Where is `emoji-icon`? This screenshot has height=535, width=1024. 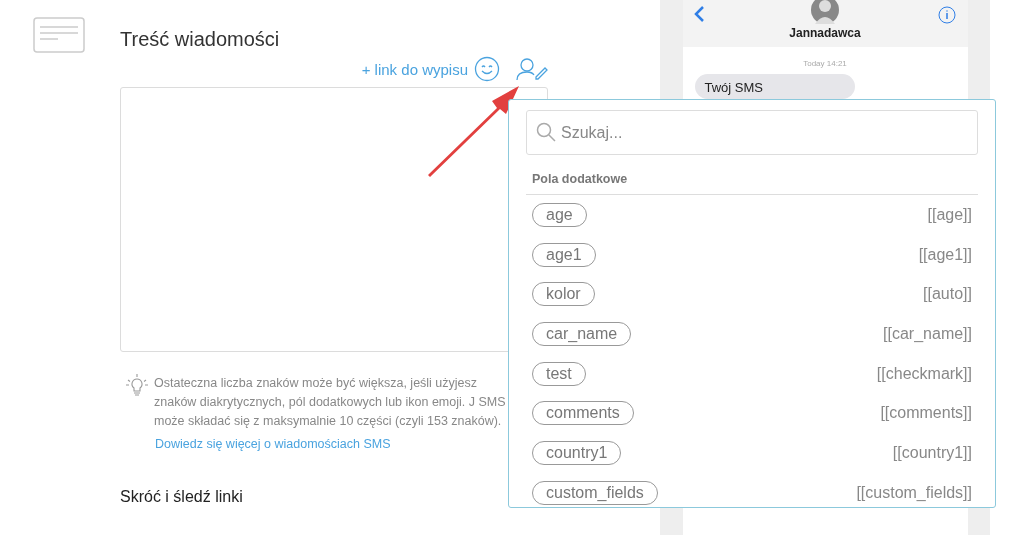
emoji-icon is located at coordinates (487, 69).